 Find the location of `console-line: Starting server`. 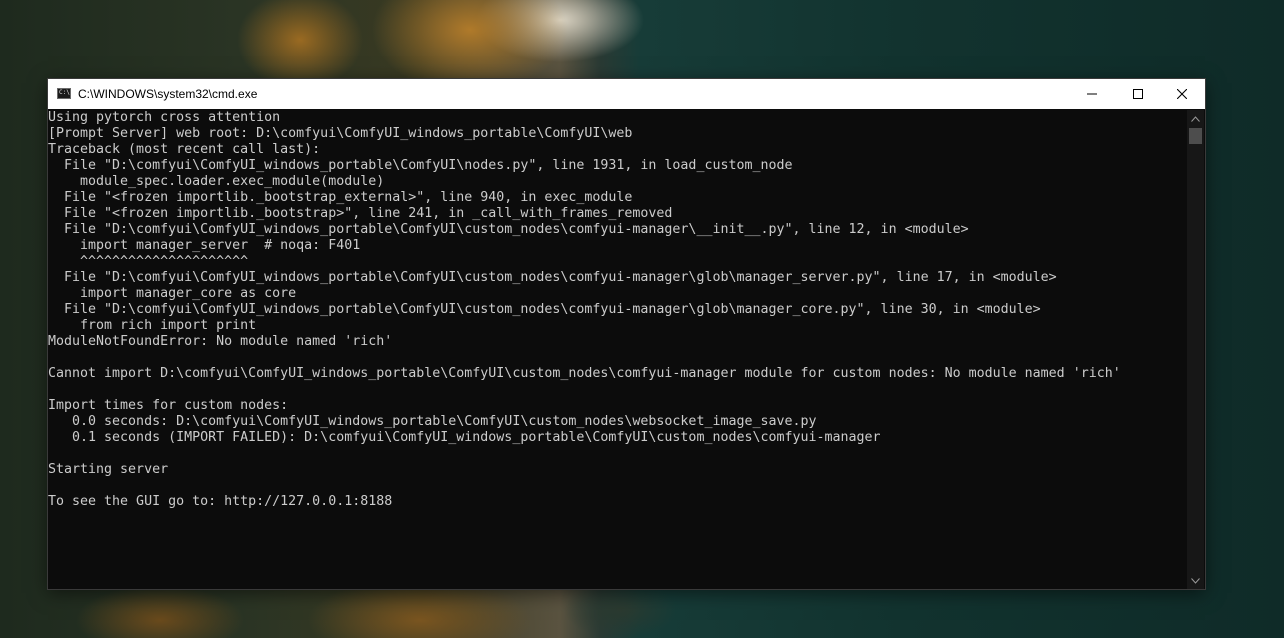

console-line: Starting server is located at coordinates (108, 469).